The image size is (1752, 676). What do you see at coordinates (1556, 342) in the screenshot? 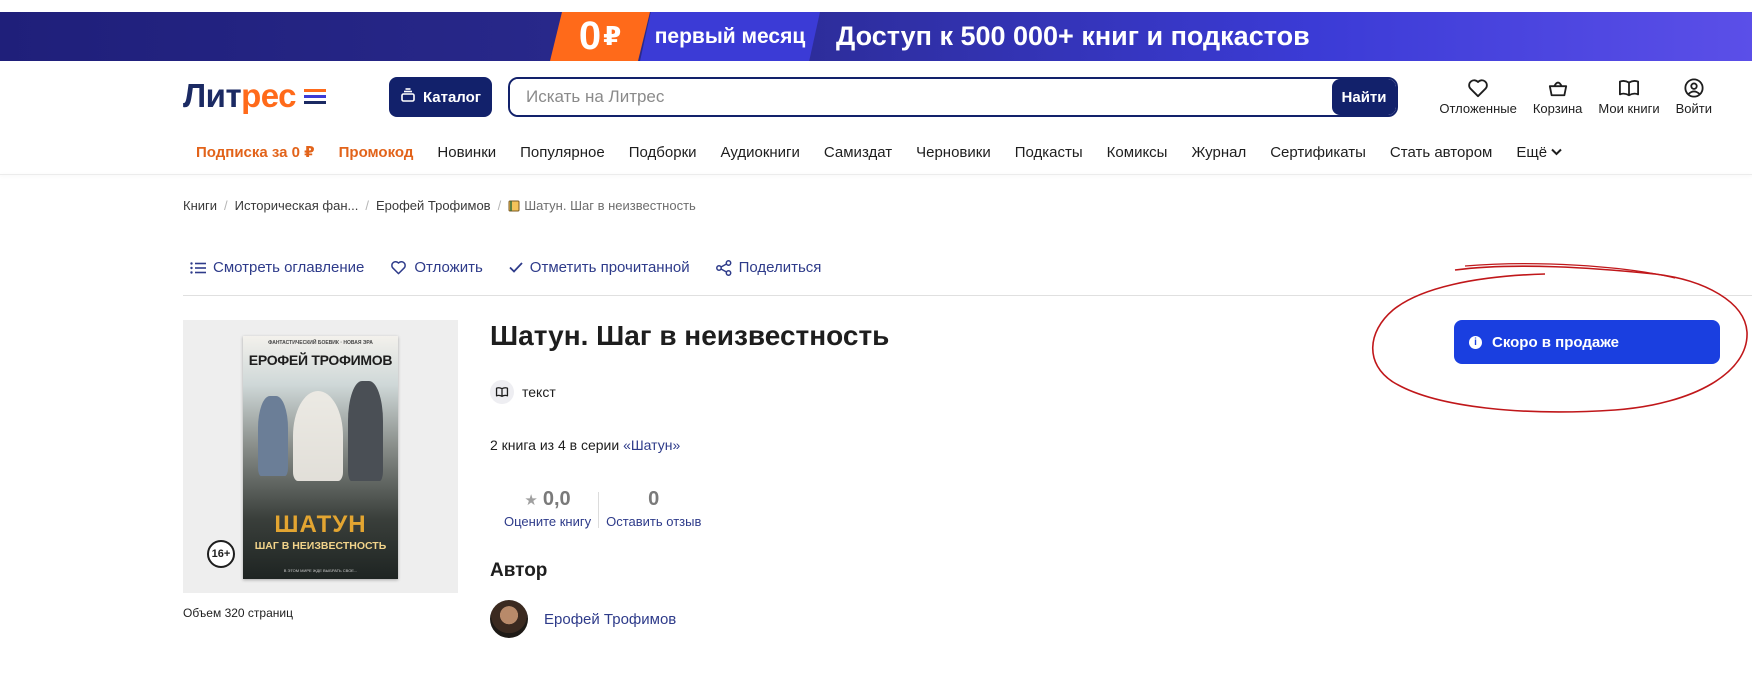
I see `coming-soon-label: Скоро в продаже` at bounding box center [1556, 342].